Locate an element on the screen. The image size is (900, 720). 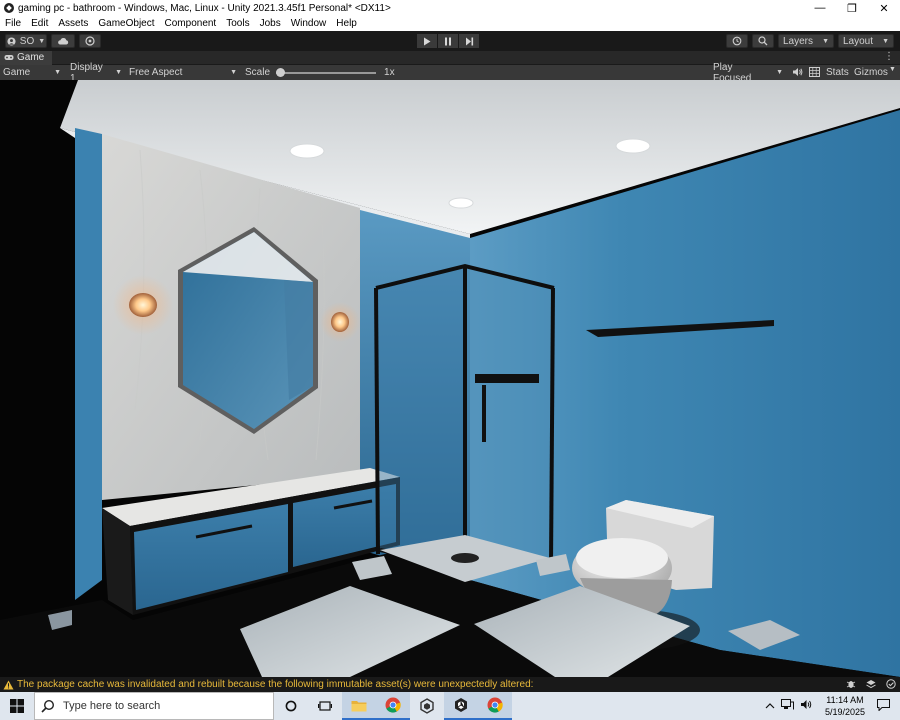
account-icon is located at coordinates (11, 41).